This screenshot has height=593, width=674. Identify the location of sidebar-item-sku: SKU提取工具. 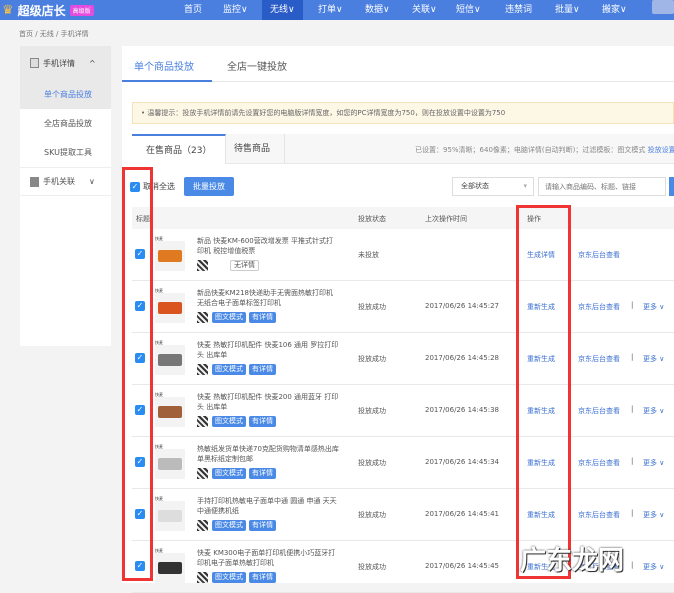
(65, 152).